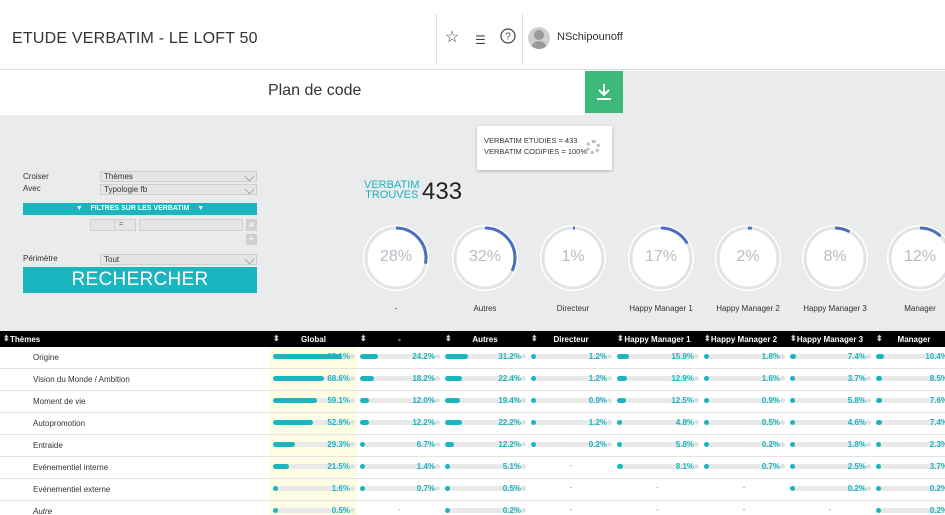 This screenshot has height=515, width=945. What do you see at coordinates (937, 510) in the screenshot?
I see `value-text: 0.2%` at bounding box center [937, 510].